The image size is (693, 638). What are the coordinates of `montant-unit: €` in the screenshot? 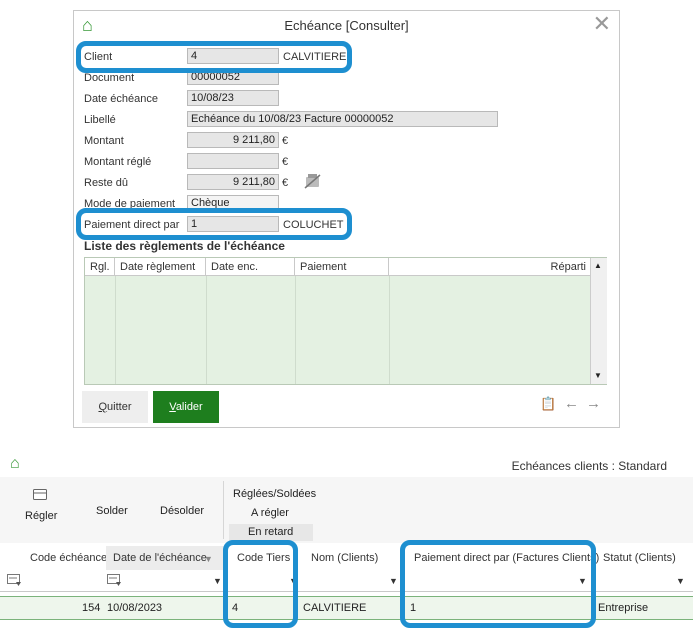 It's located at (285, 141).